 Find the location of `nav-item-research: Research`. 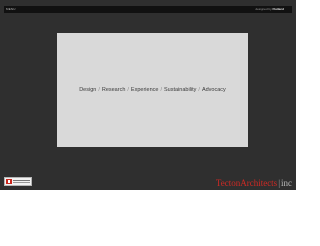

nav-item-research: Research is located at coordinates (114, 90).